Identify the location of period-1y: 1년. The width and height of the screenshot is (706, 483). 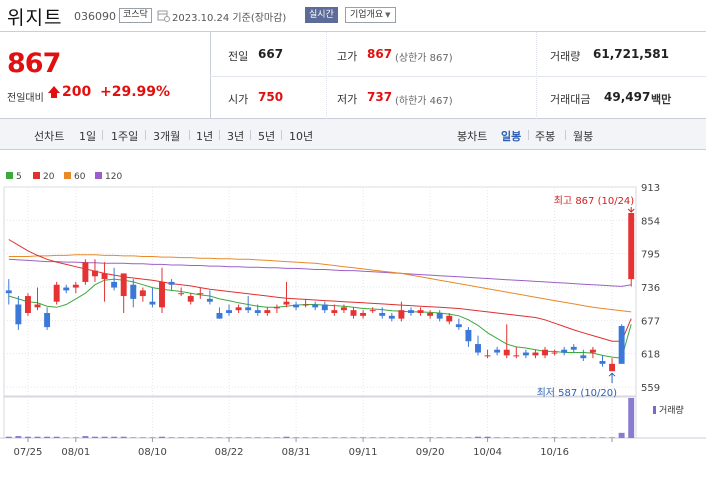
(204, 136).